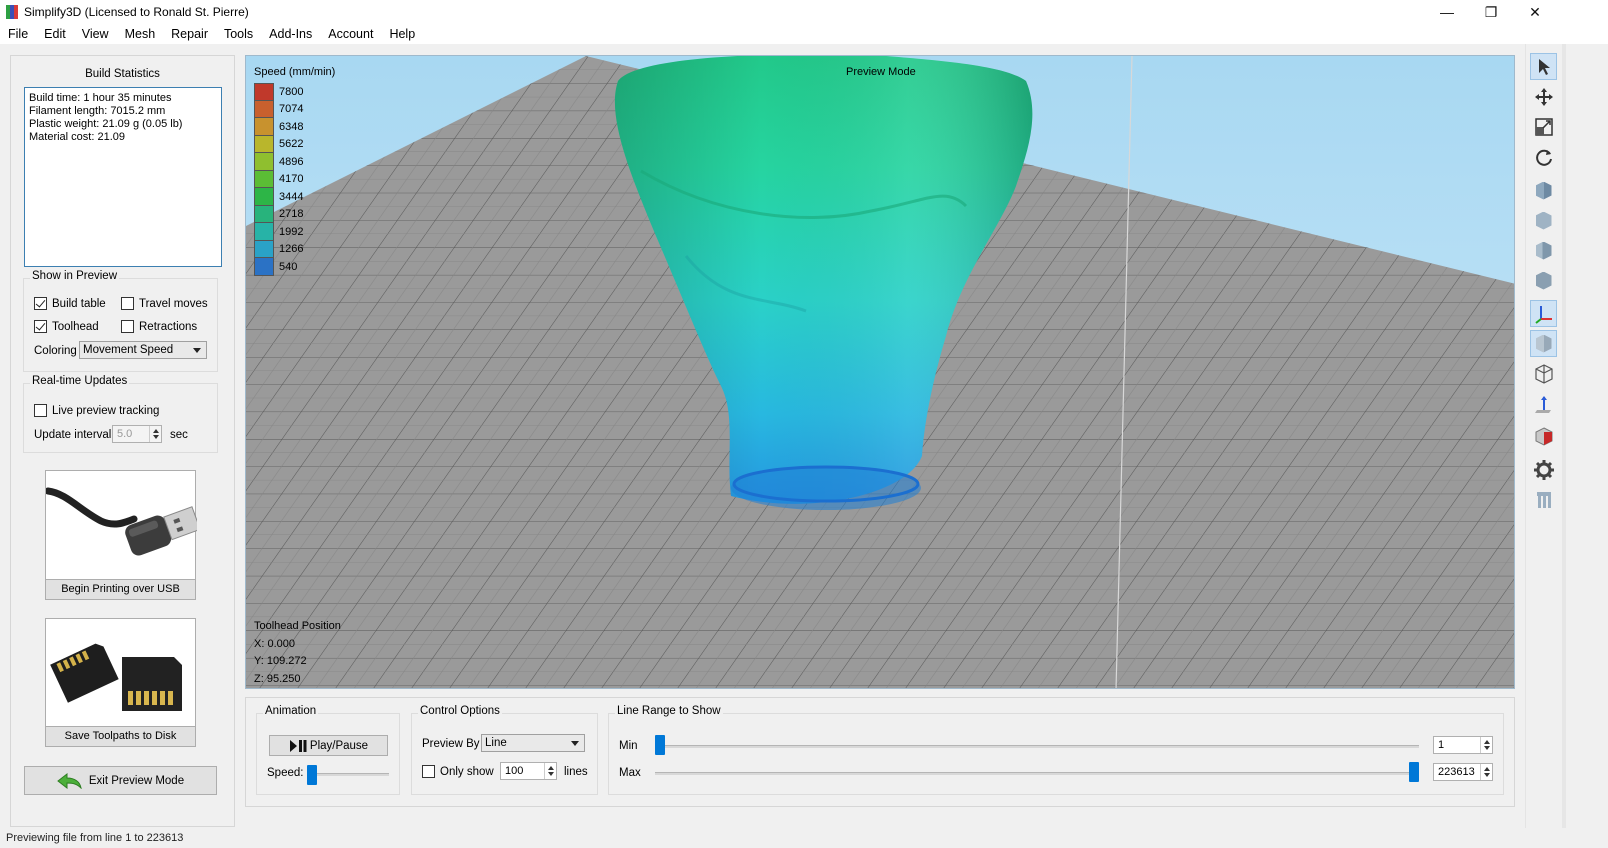 This screenshot has height=848, width=1608. I want to click on coloring-select: Movement Speed, so click(143, 350).